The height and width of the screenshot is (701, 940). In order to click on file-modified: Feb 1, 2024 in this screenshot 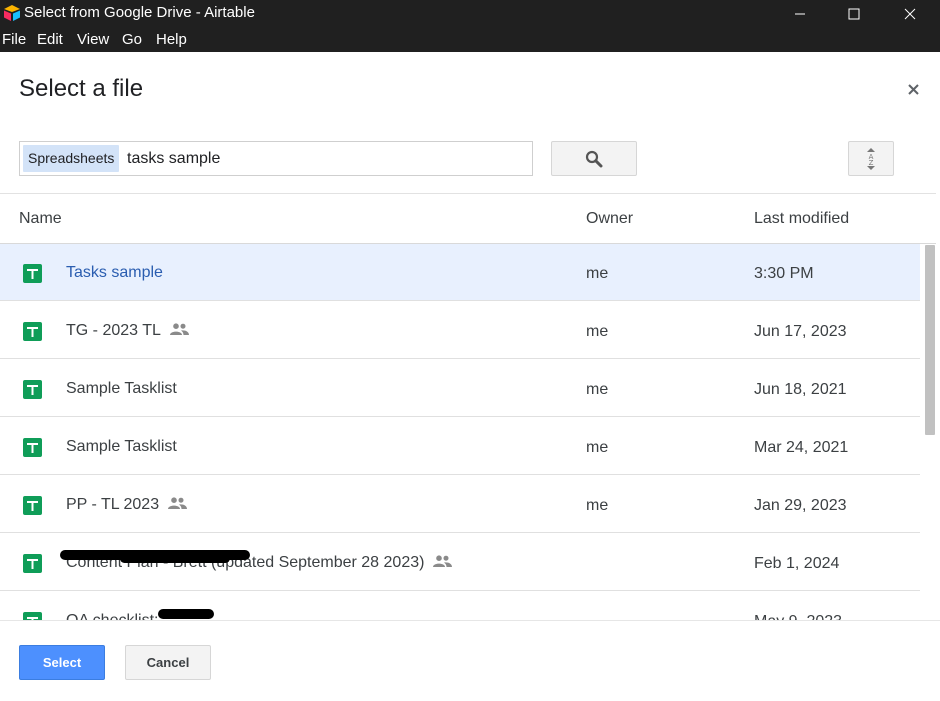, I will do `click(797, 563)`.